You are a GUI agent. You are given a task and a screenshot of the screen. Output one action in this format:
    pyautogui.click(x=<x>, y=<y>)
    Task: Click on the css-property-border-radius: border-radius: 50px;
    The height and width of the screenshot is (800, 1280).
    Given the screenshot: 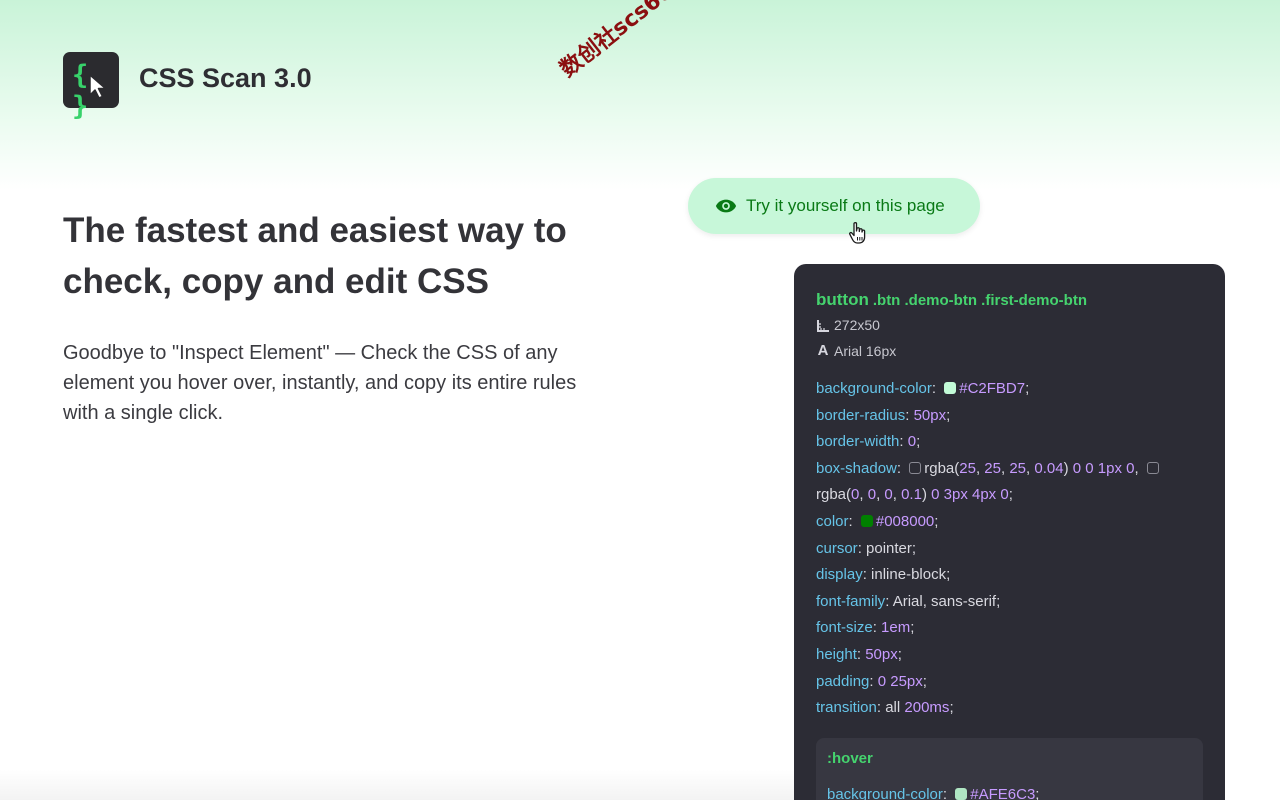 What is the action you would take?
    pyautogui.click(x=1009, y=416)
    